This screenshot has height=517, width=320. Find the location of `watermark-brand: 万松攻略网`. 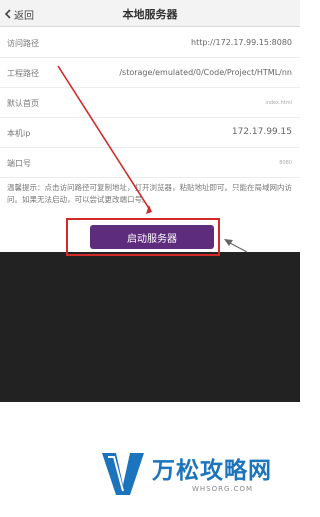

watermark-brand: 万松攻略网 is located at coordinates (212, 471).